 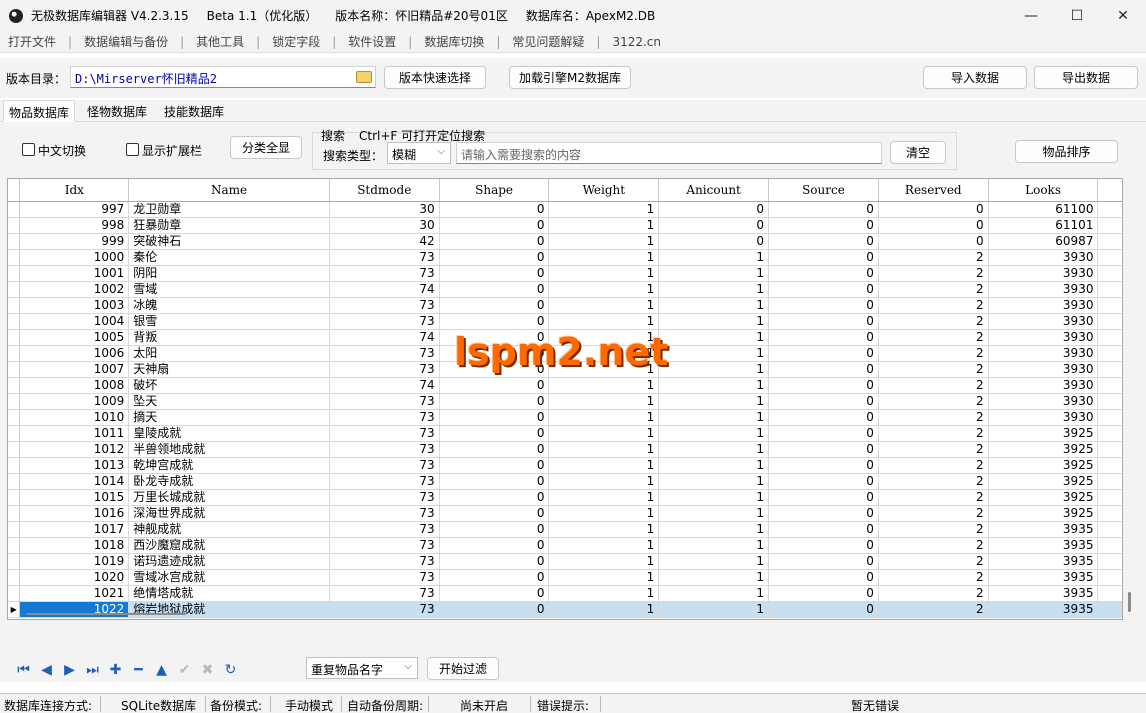 I want to click on table-row: 1008 破坏 74 0 1 1 0 2 3930, so click(x=565, y=385).